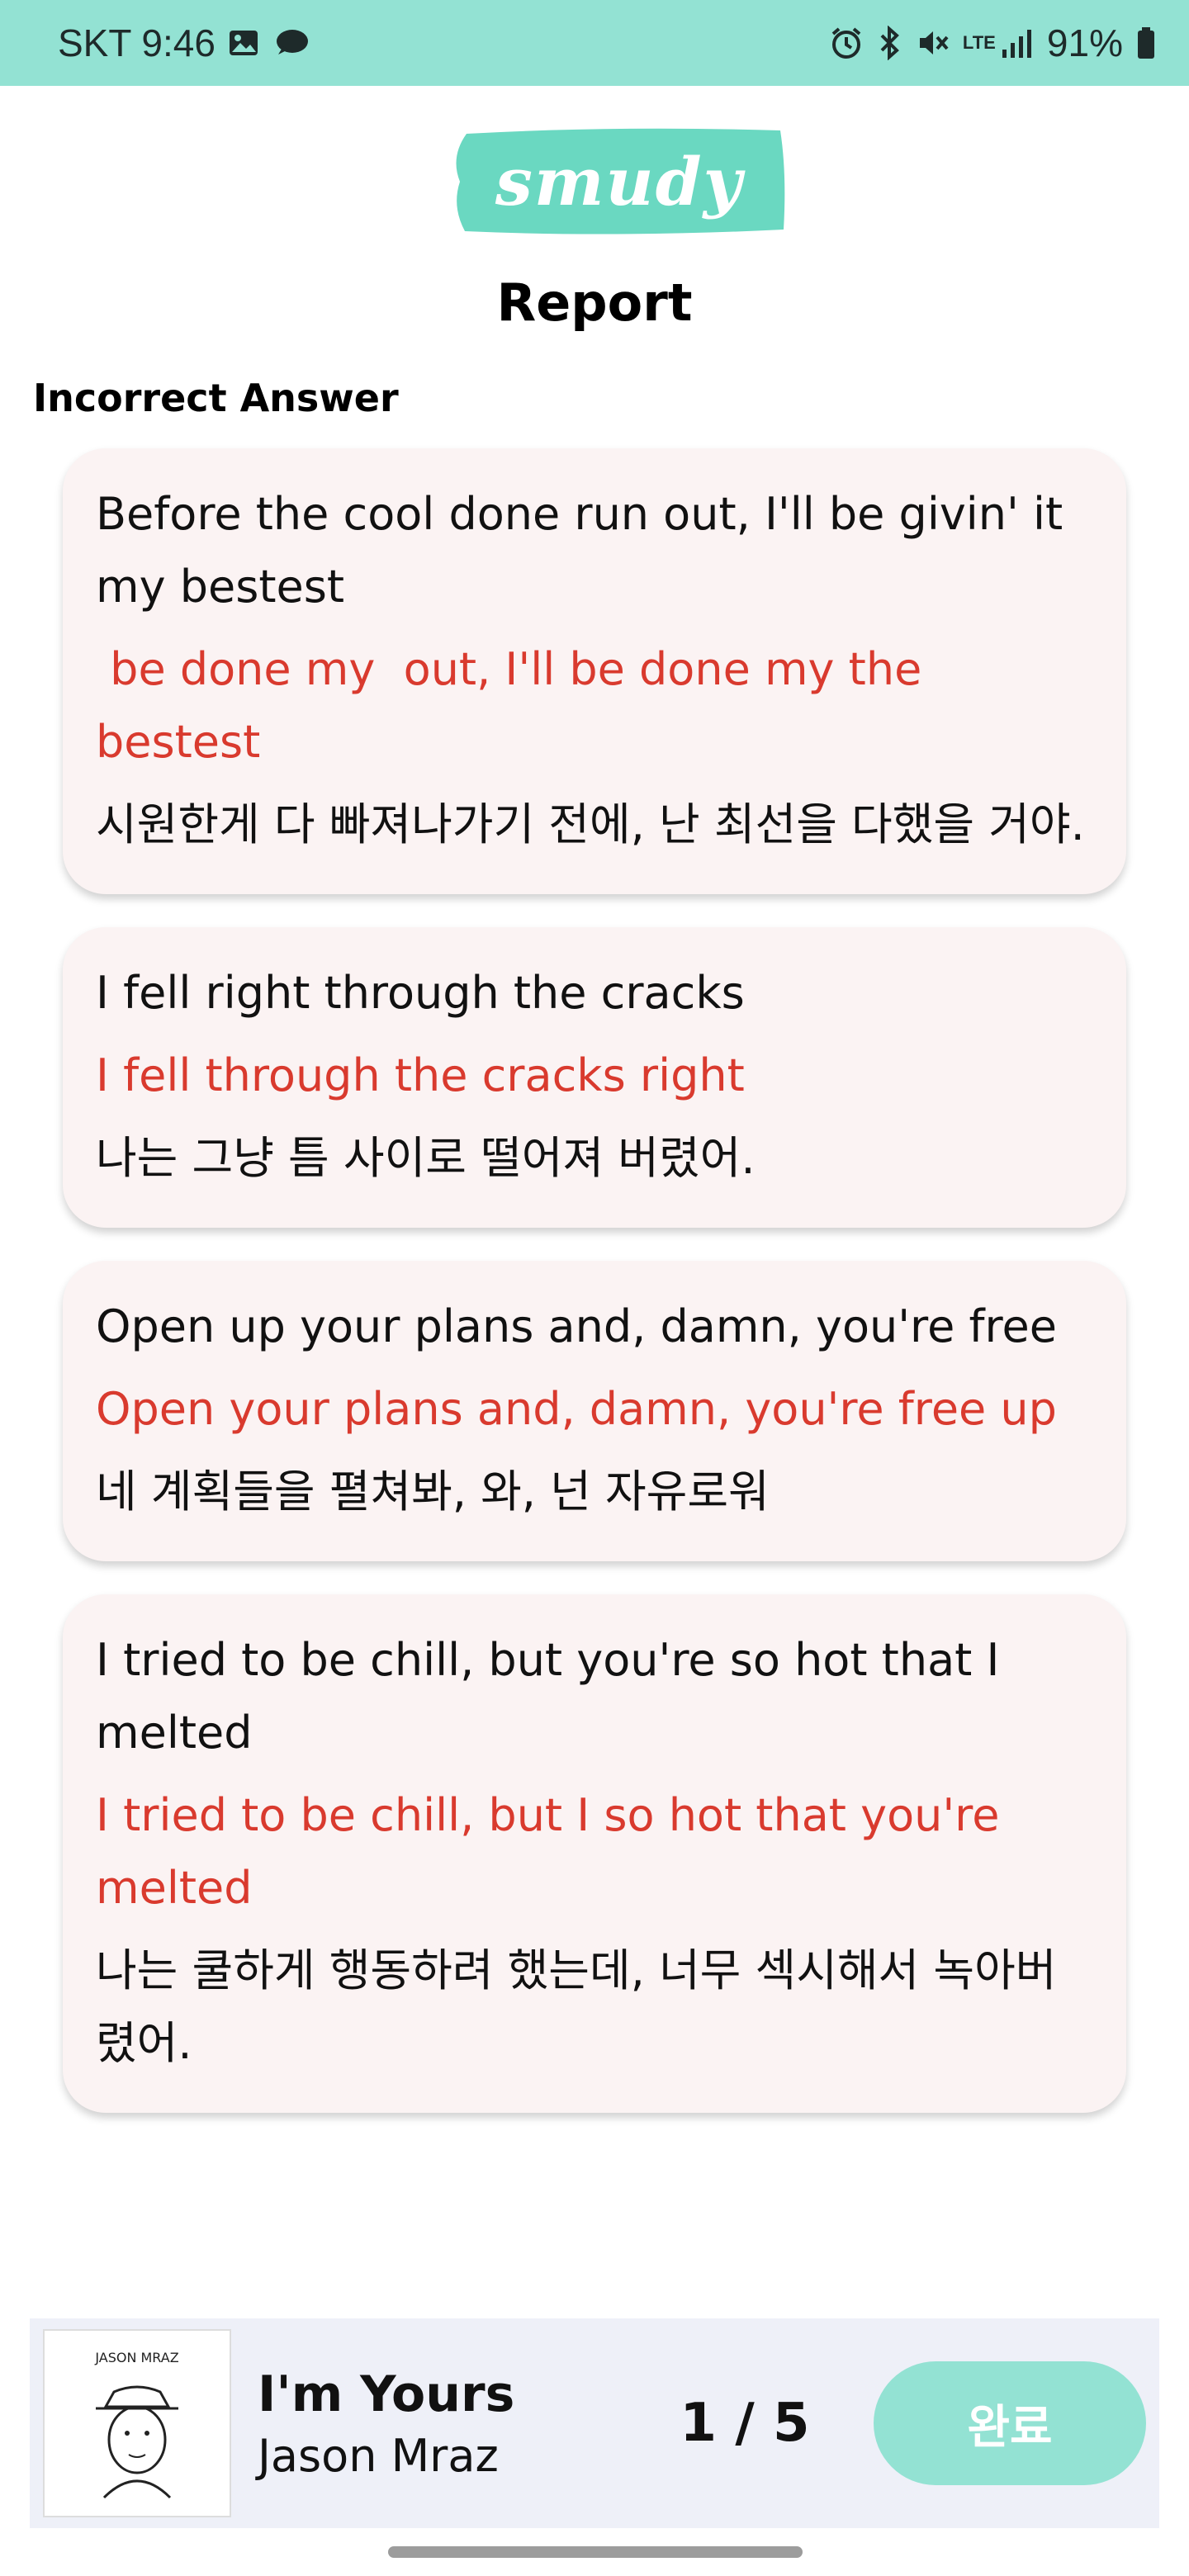  I want to click on page-title: Report, so click(594, 302).